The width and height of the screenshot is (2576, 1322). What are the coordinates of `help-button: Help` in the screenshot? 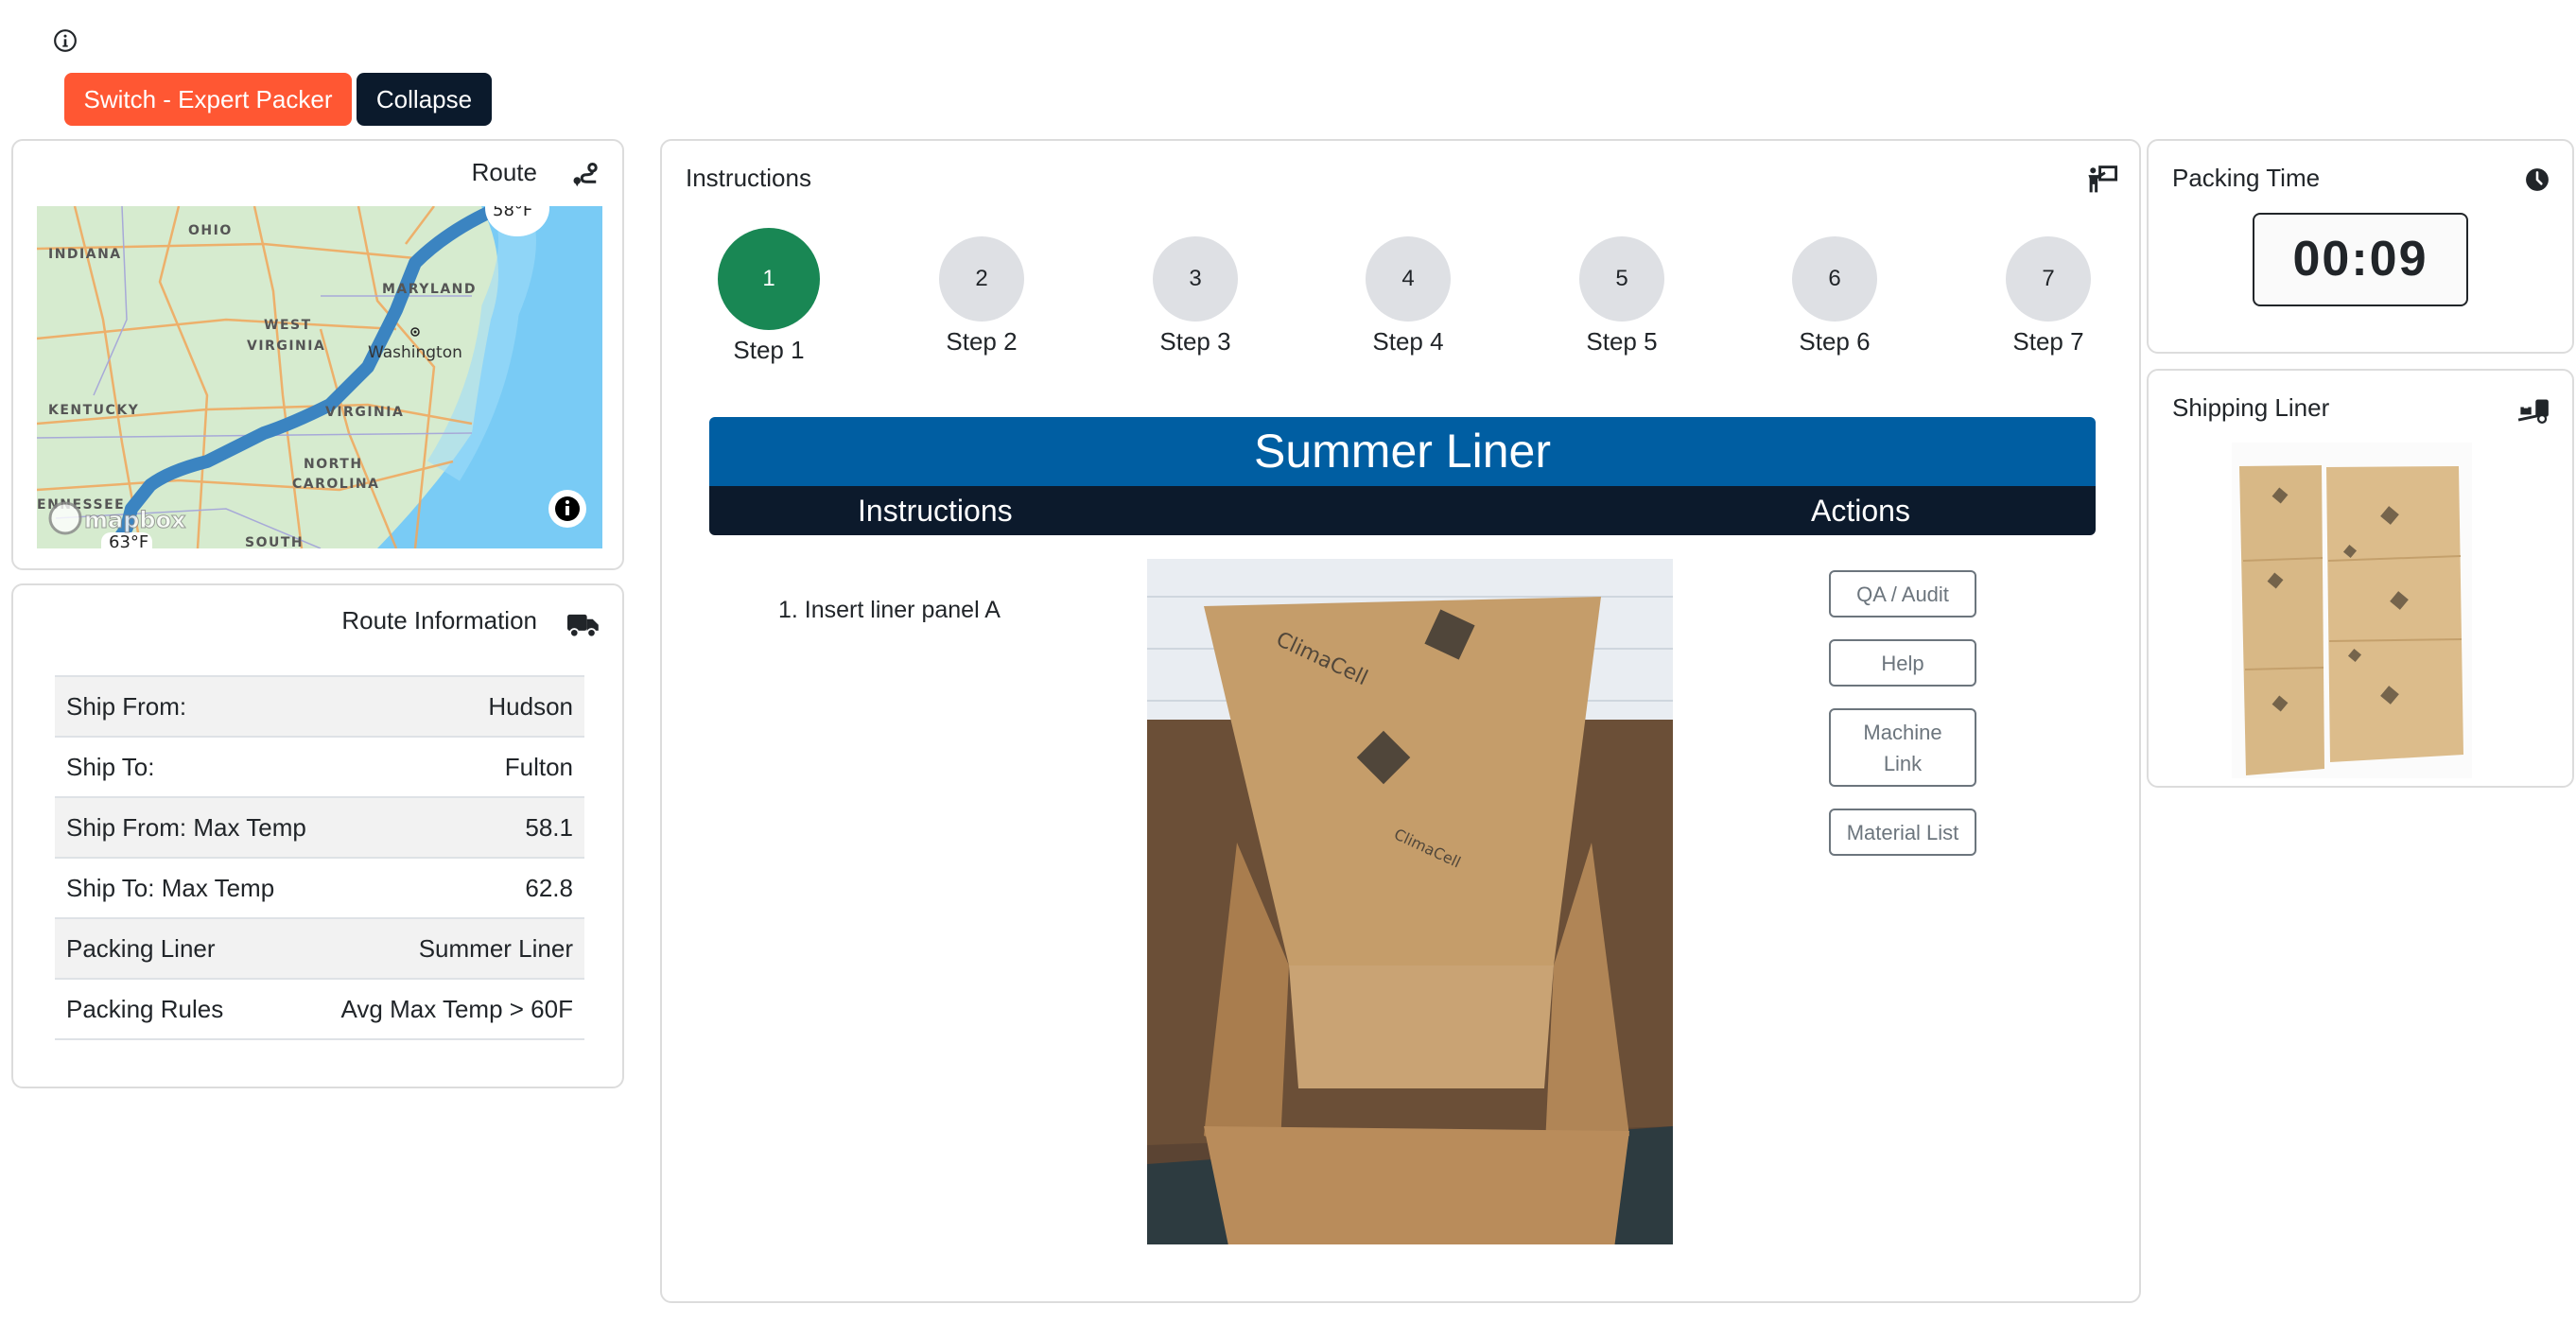 It's located at (1902, 663).